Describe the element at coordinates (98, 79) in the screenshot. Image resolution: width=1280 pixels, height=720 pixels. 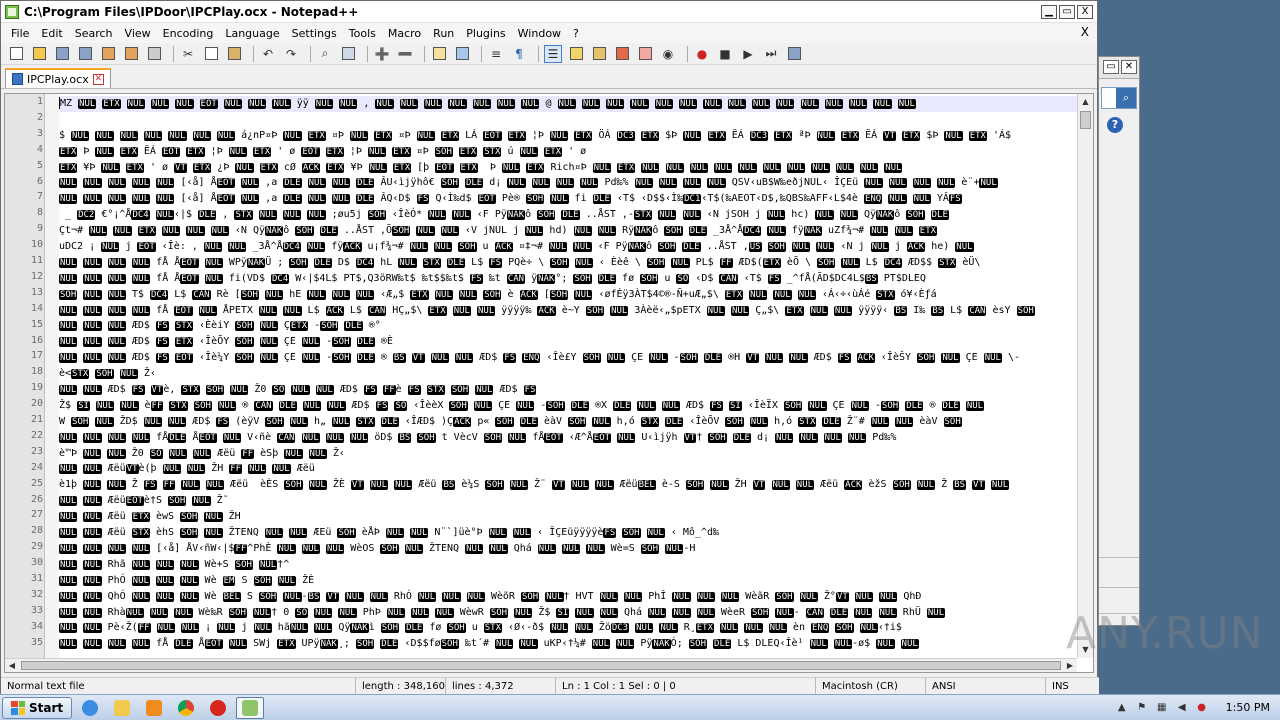
I see `tab-close-icon: ✕` at that location.